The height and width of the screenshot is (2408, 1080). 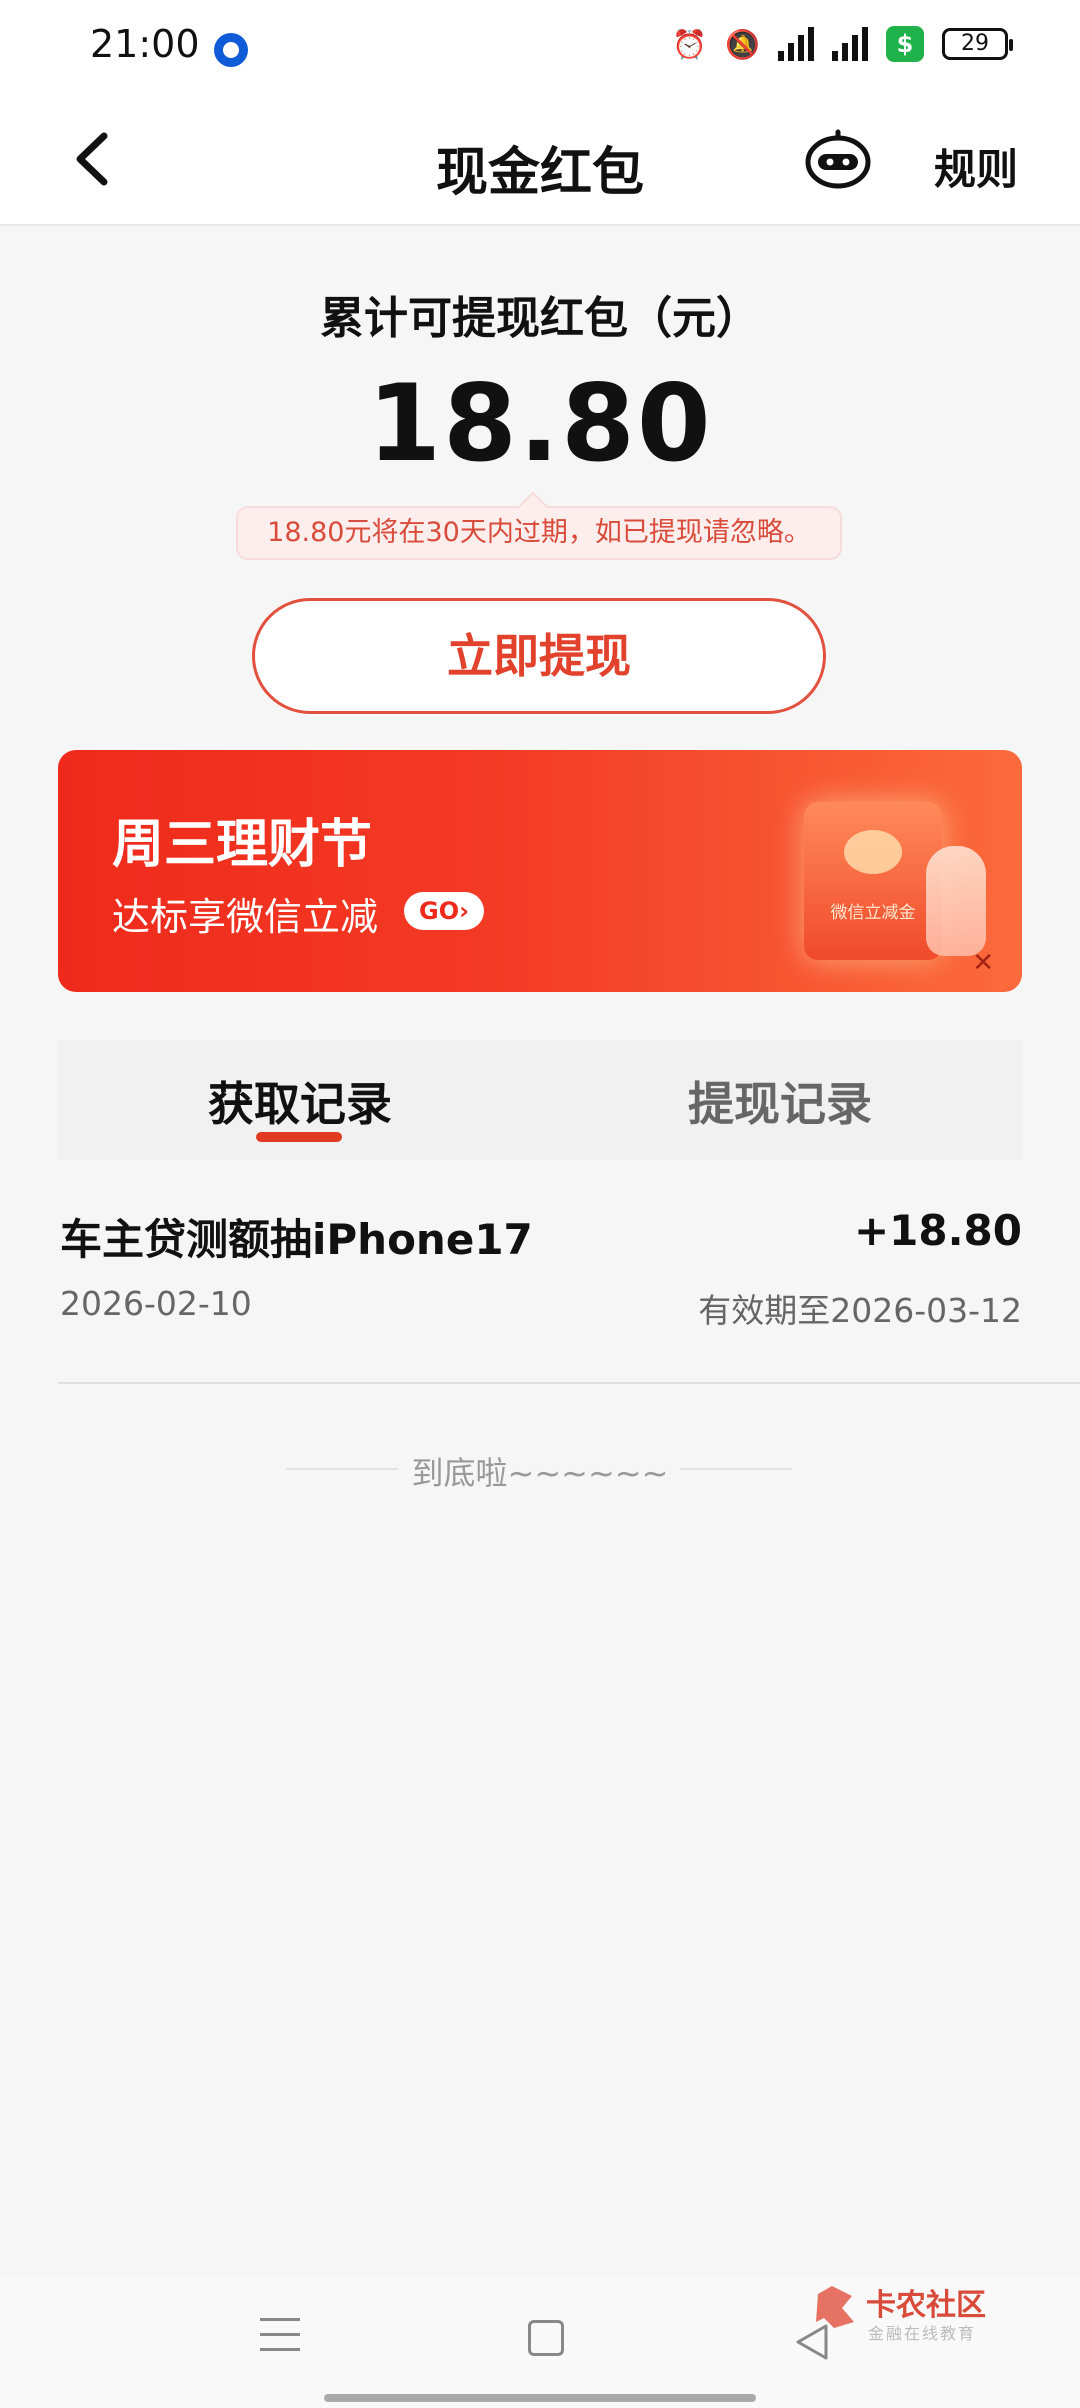 What do you see at coordinates (539, 533) in the screenshot?
I see `expire-tip: 18.80元将在30天内过期，如已提现请忽略。` at bounding box center [539, 533].